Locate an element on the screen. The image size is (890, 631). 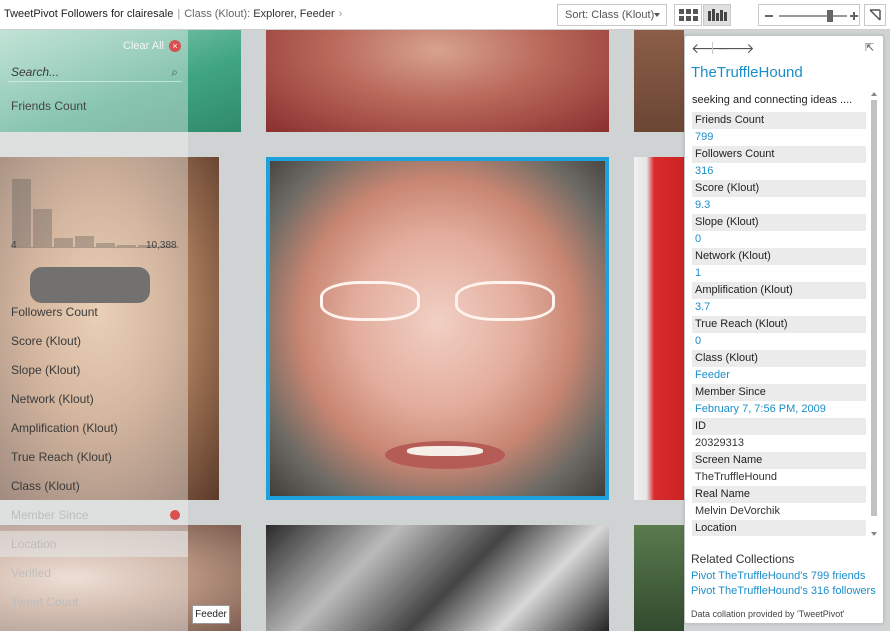
facet-row: Score (Klout) 9.3 is located at coordinates (779, 197).